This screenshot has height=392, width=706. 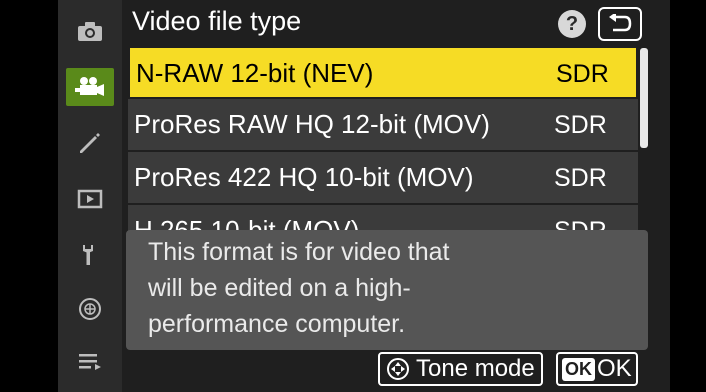 What do you see at coordinates (277, 324) in the screenshot?
I see `help-text-line: performance computer.` at bounding box center [277, 324].